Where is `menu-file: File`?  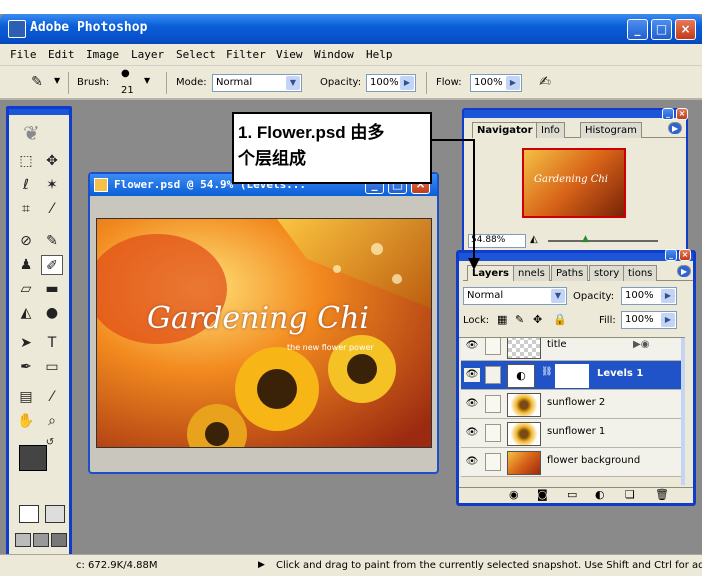 menu-file: File is located at coordinates (23, 54).